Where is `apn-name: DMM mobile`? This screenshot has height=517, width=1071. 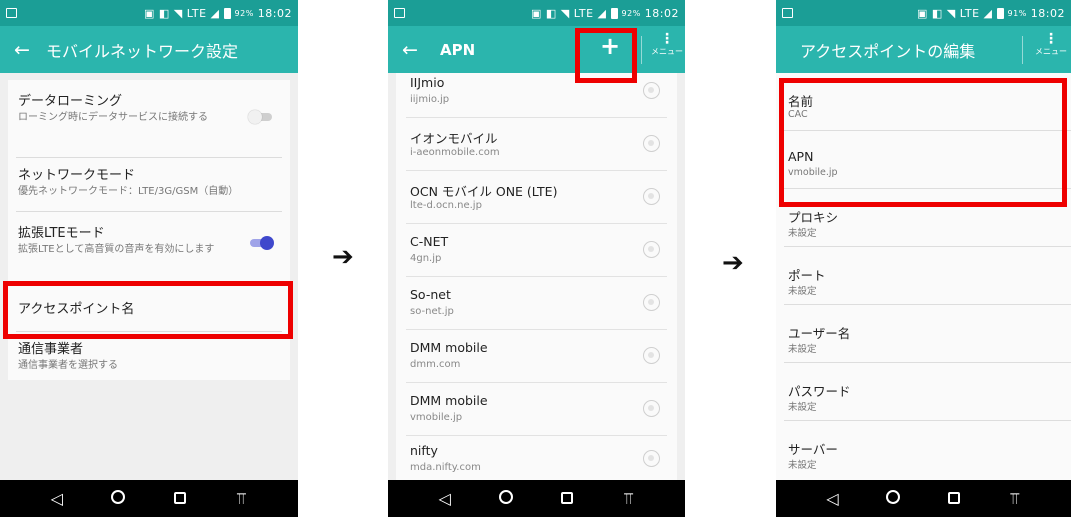 apn-name: DMM mobile is located at coordinates (449, 400).